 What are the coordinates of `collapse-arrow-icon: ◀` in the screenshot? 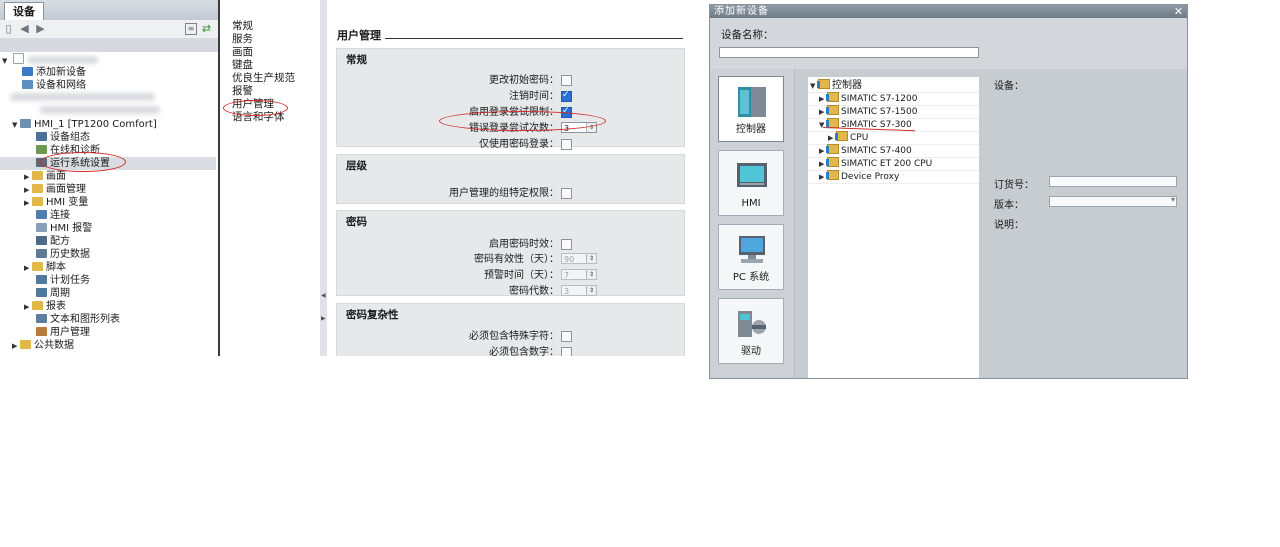 It's located at (323, 295).